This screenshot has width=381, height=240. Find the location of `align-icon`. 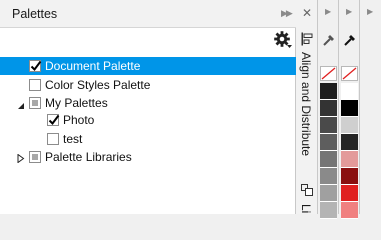

align-icon is located at coordinates (307, 40).